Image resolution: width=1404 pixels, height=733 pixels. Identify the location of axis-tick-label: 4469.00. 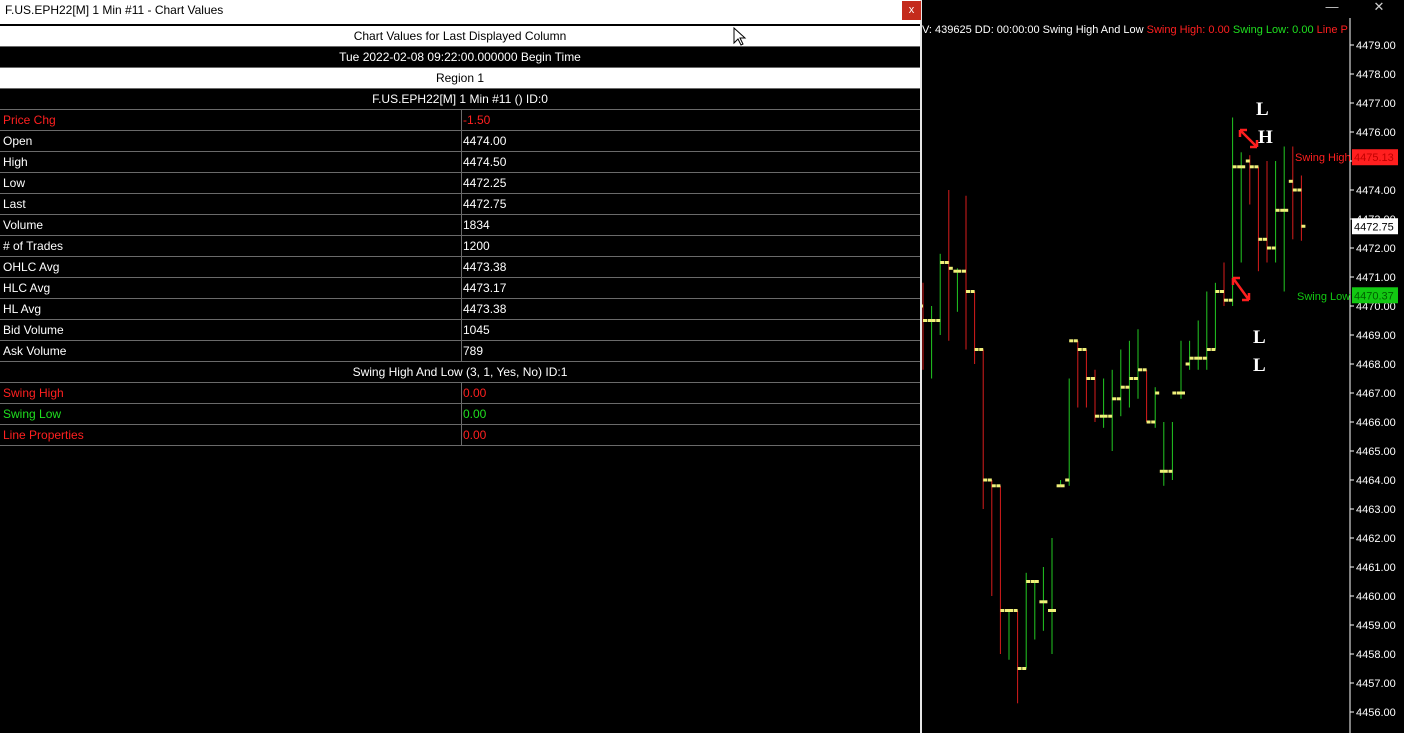
(1376, 336).